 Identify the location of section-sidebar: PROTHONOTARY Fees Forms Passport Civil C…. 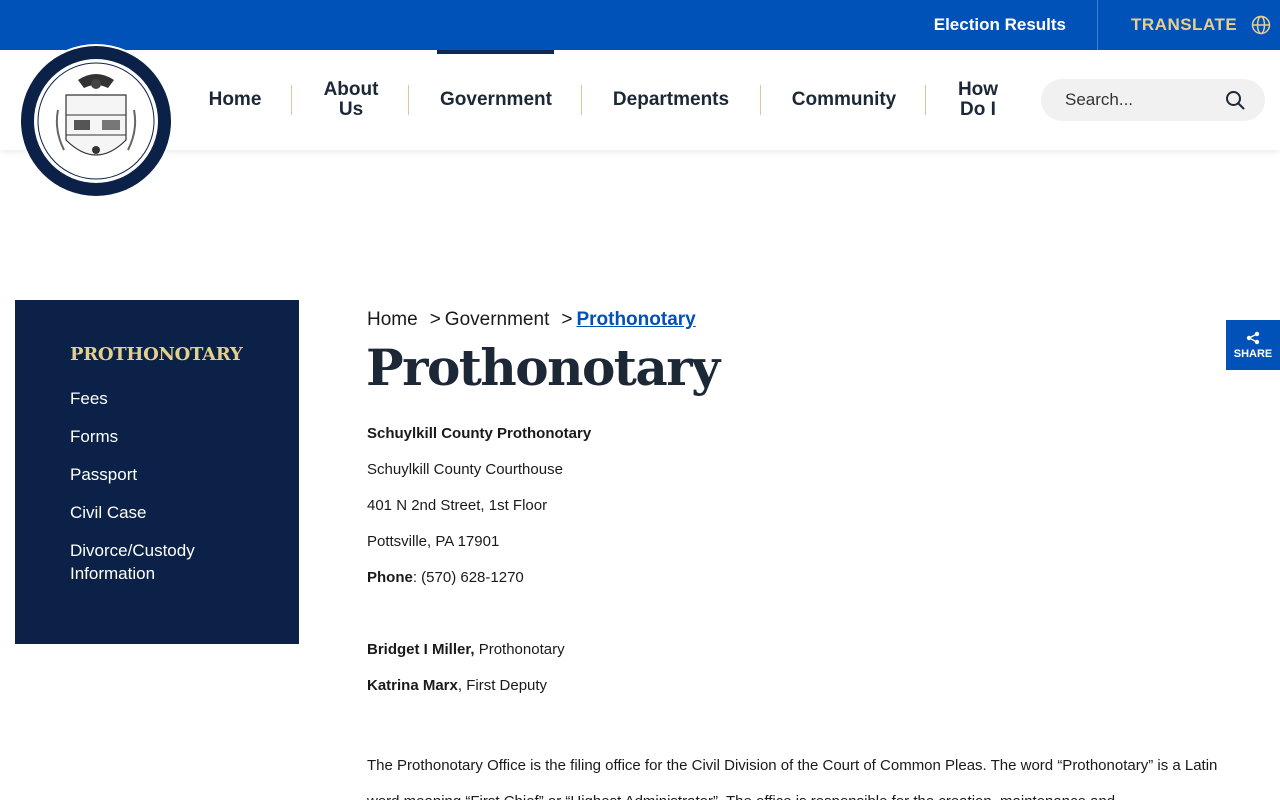
(157, 472).